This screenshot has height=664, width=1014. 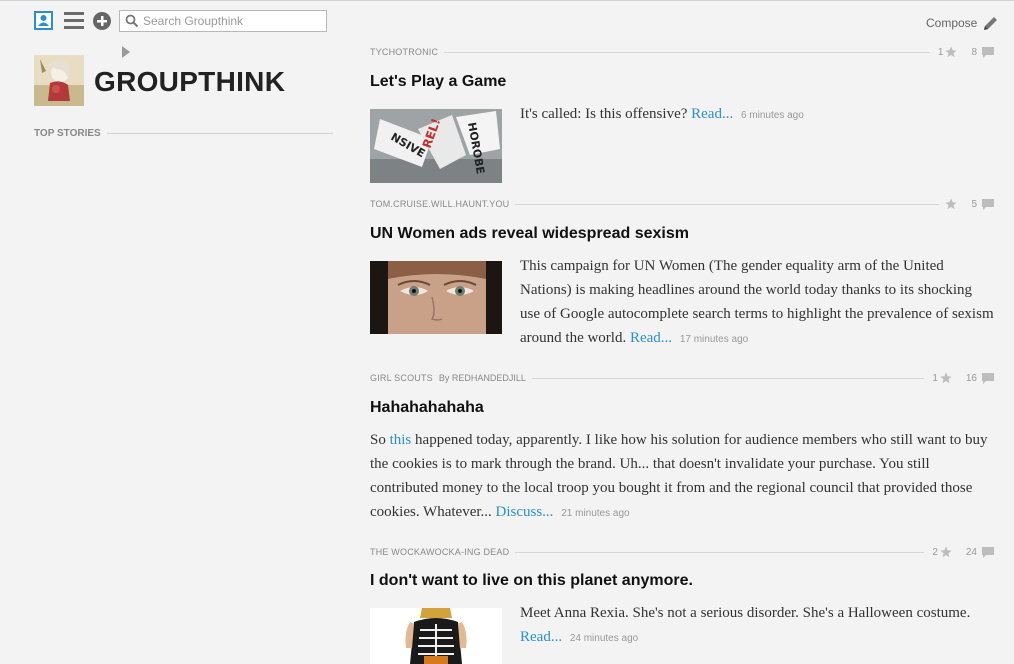 I want to click on add-icon, so click(x=102, y=21).